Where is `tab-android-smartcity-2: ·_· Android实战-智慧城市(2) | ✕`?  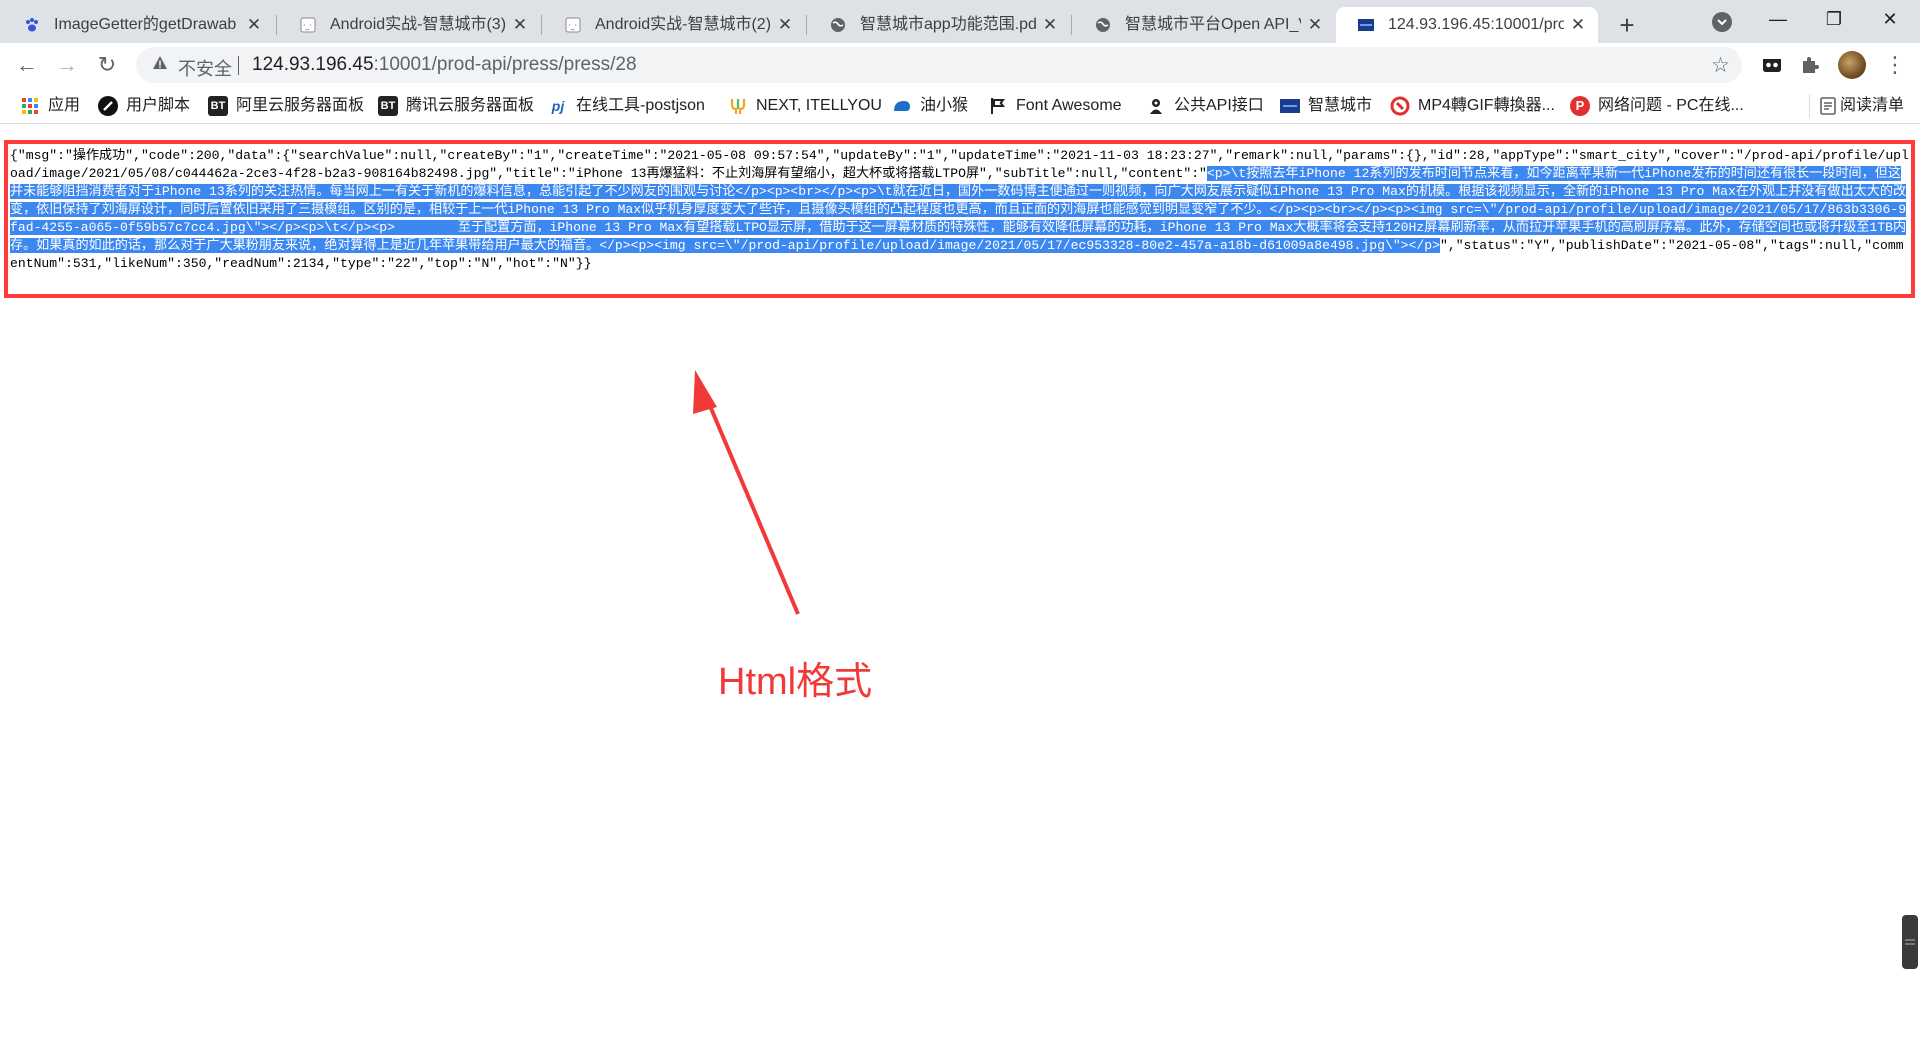
tab-android-smartcity-2: ·_· Android实战-智慧城市(2) | ✕ is located at coordinates (674, 25).